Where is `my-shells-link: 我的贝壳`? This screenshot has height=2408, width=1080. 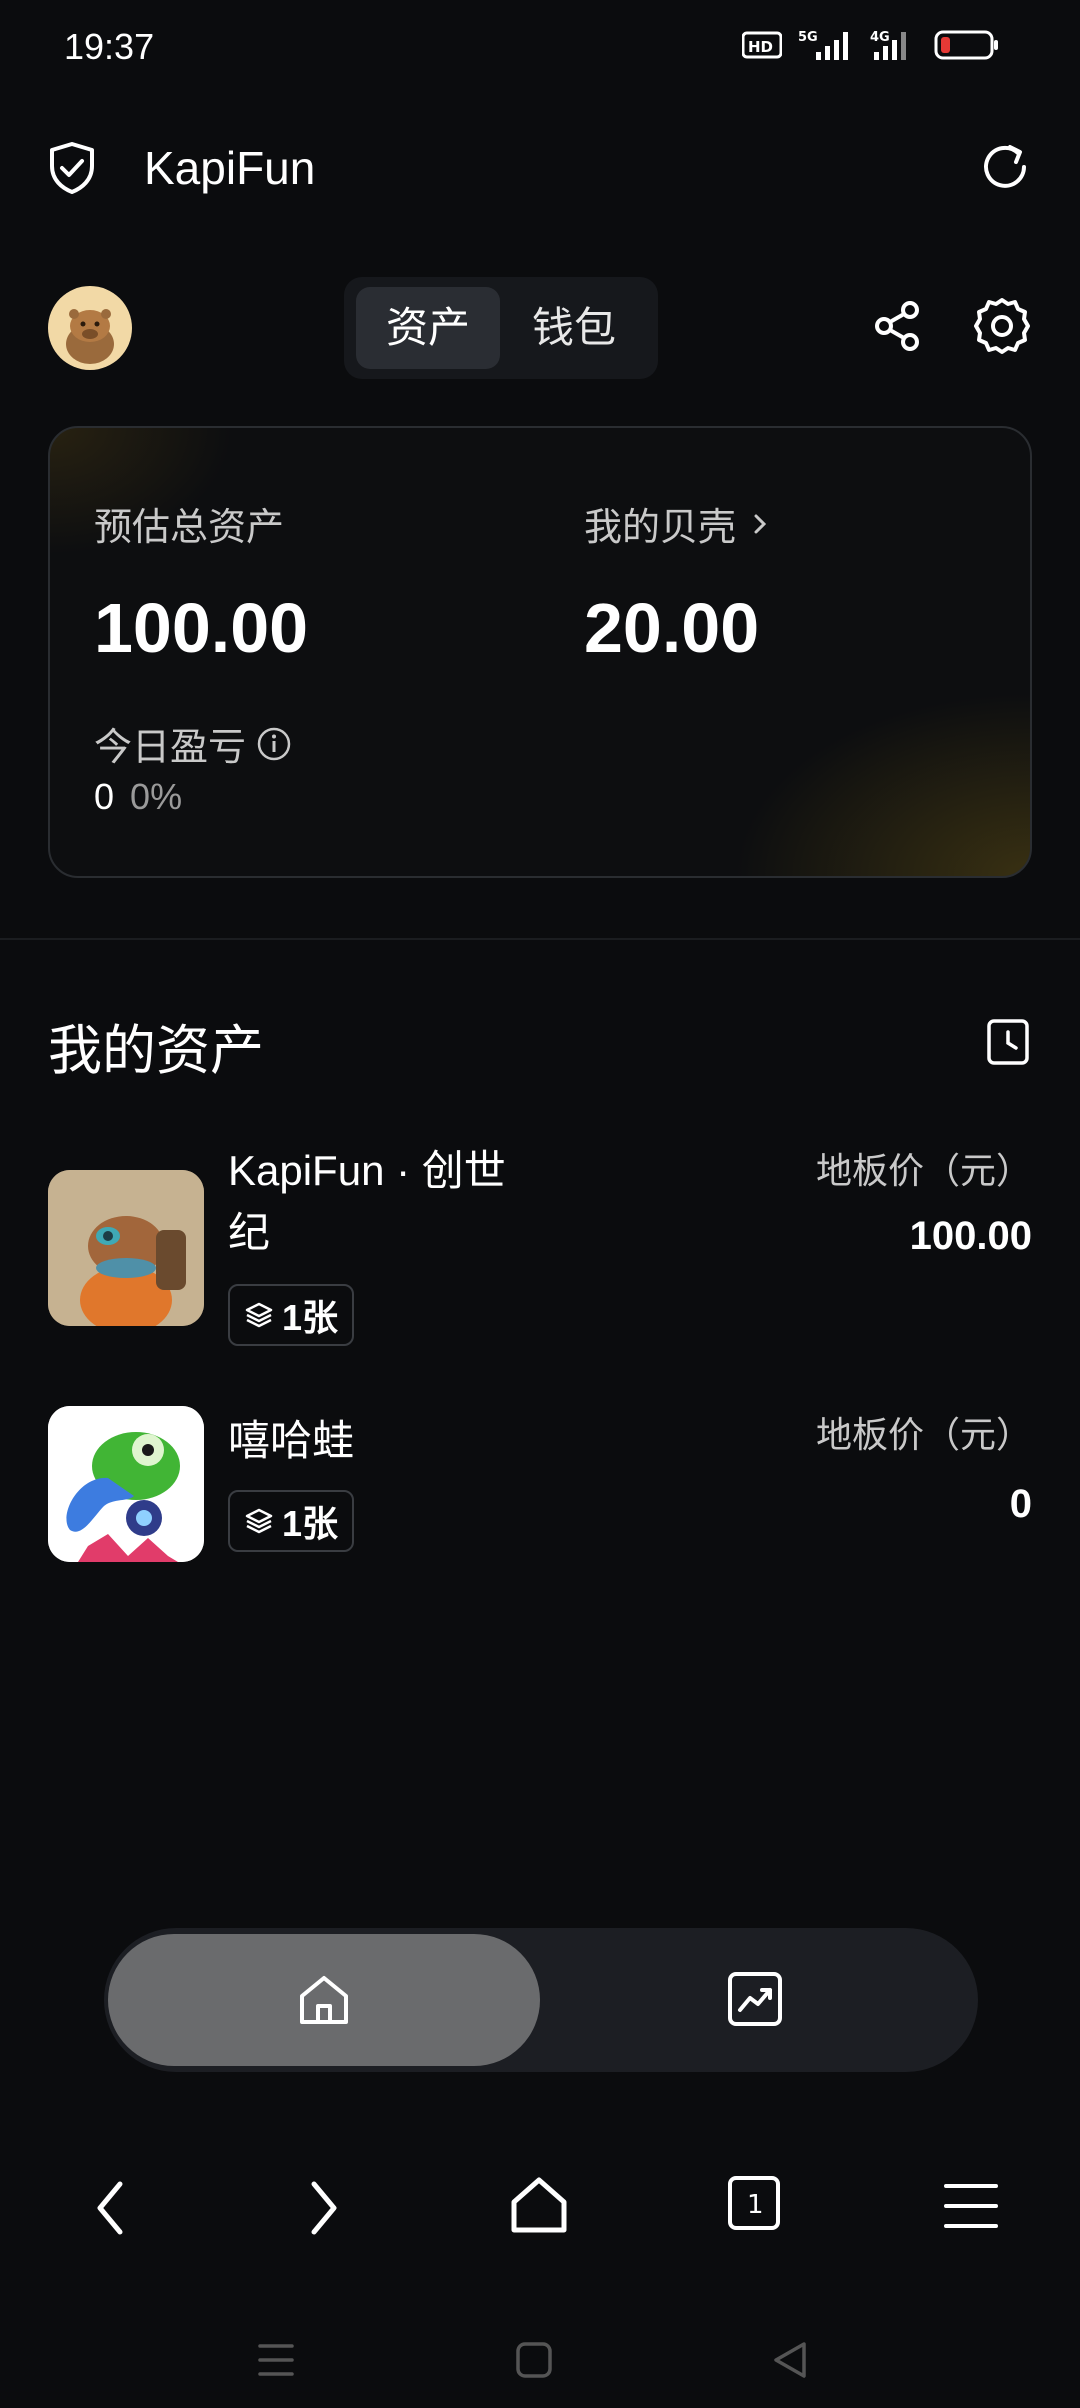
my-shells-link: 我的贝壳 is located at coordinates (677, 523).